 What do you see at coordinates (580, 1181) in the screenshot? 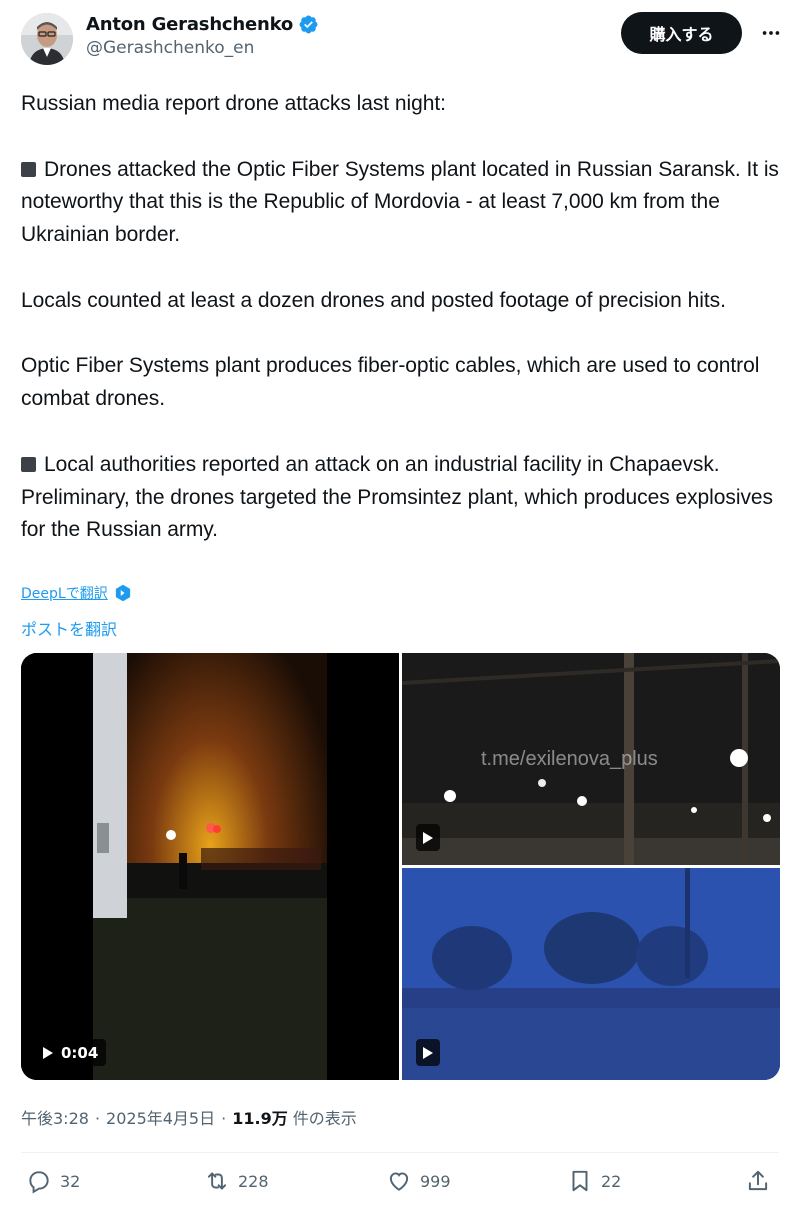
I see `bookmark-icon` at bounding box center [580, 1181].